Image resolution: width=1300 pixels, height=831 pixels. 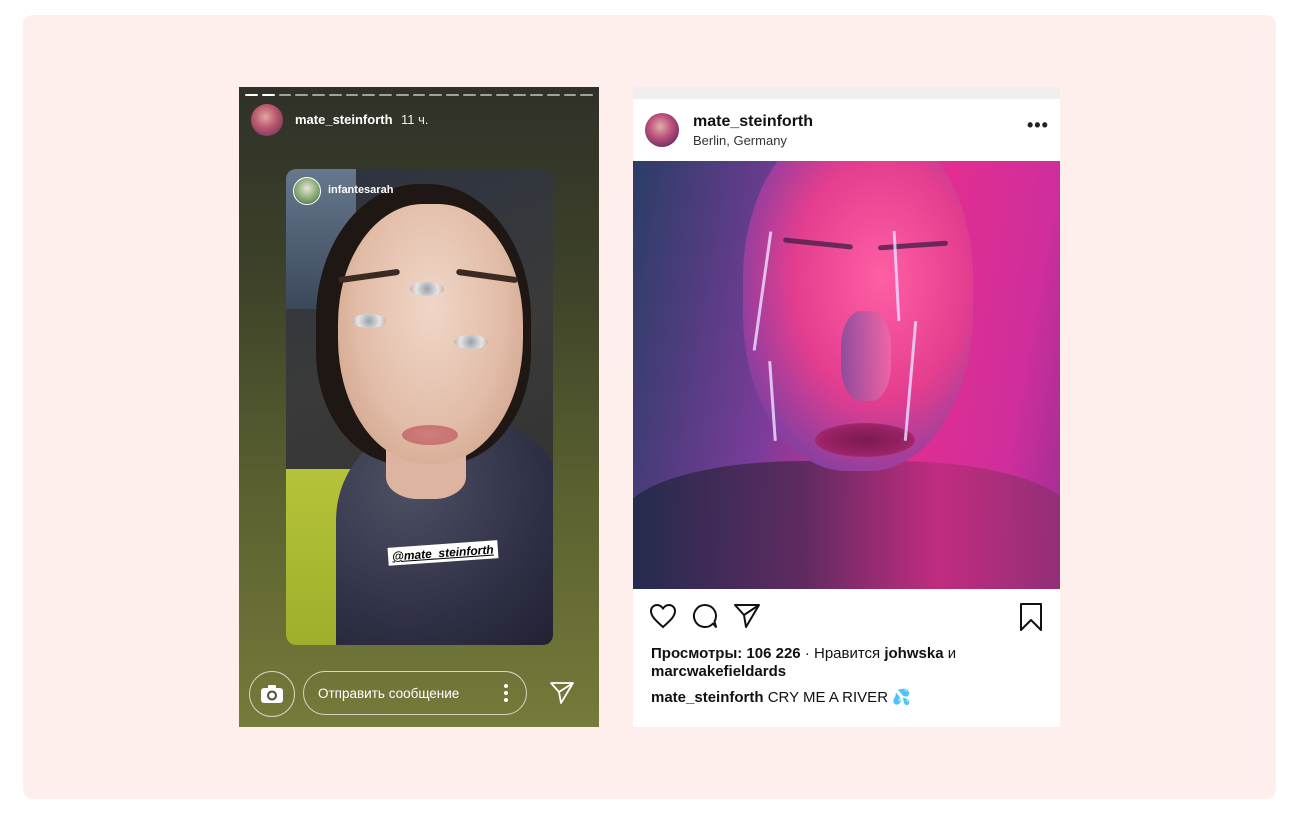 I want to click on caption-username: mate_steinforth, so click(x=707, y=697).